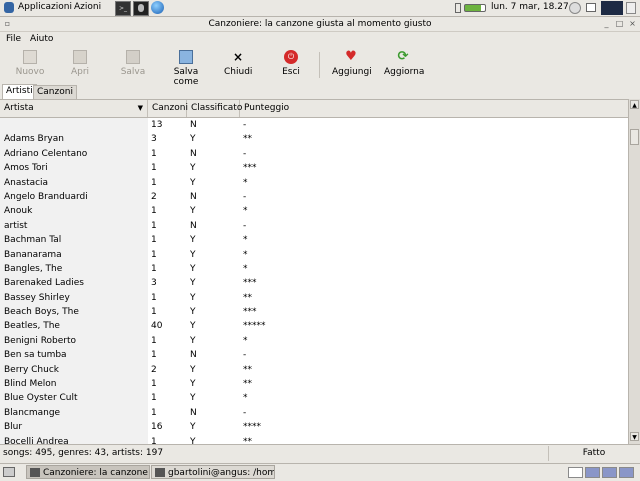  I want to click on applications-menu: Applicazioni, so click(45, 7).